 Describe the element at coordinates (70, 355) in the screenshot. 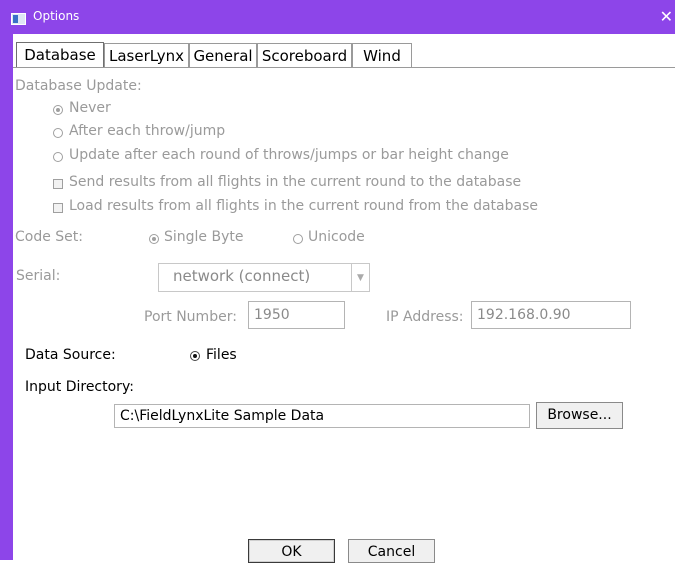

I see `data-source-label: Data Source:` at that location.